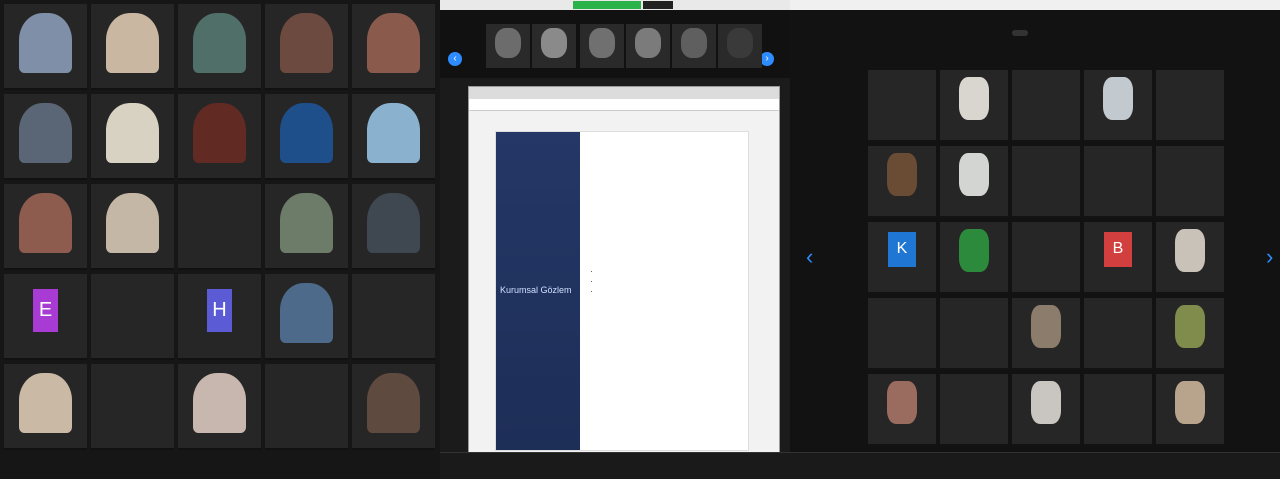 Image resolution: width=1280 pixels, height=479 pixels. Describe the element at coordinates (1035, 465) in the screenshot. I see `meeting-toolbar-right` at that location.